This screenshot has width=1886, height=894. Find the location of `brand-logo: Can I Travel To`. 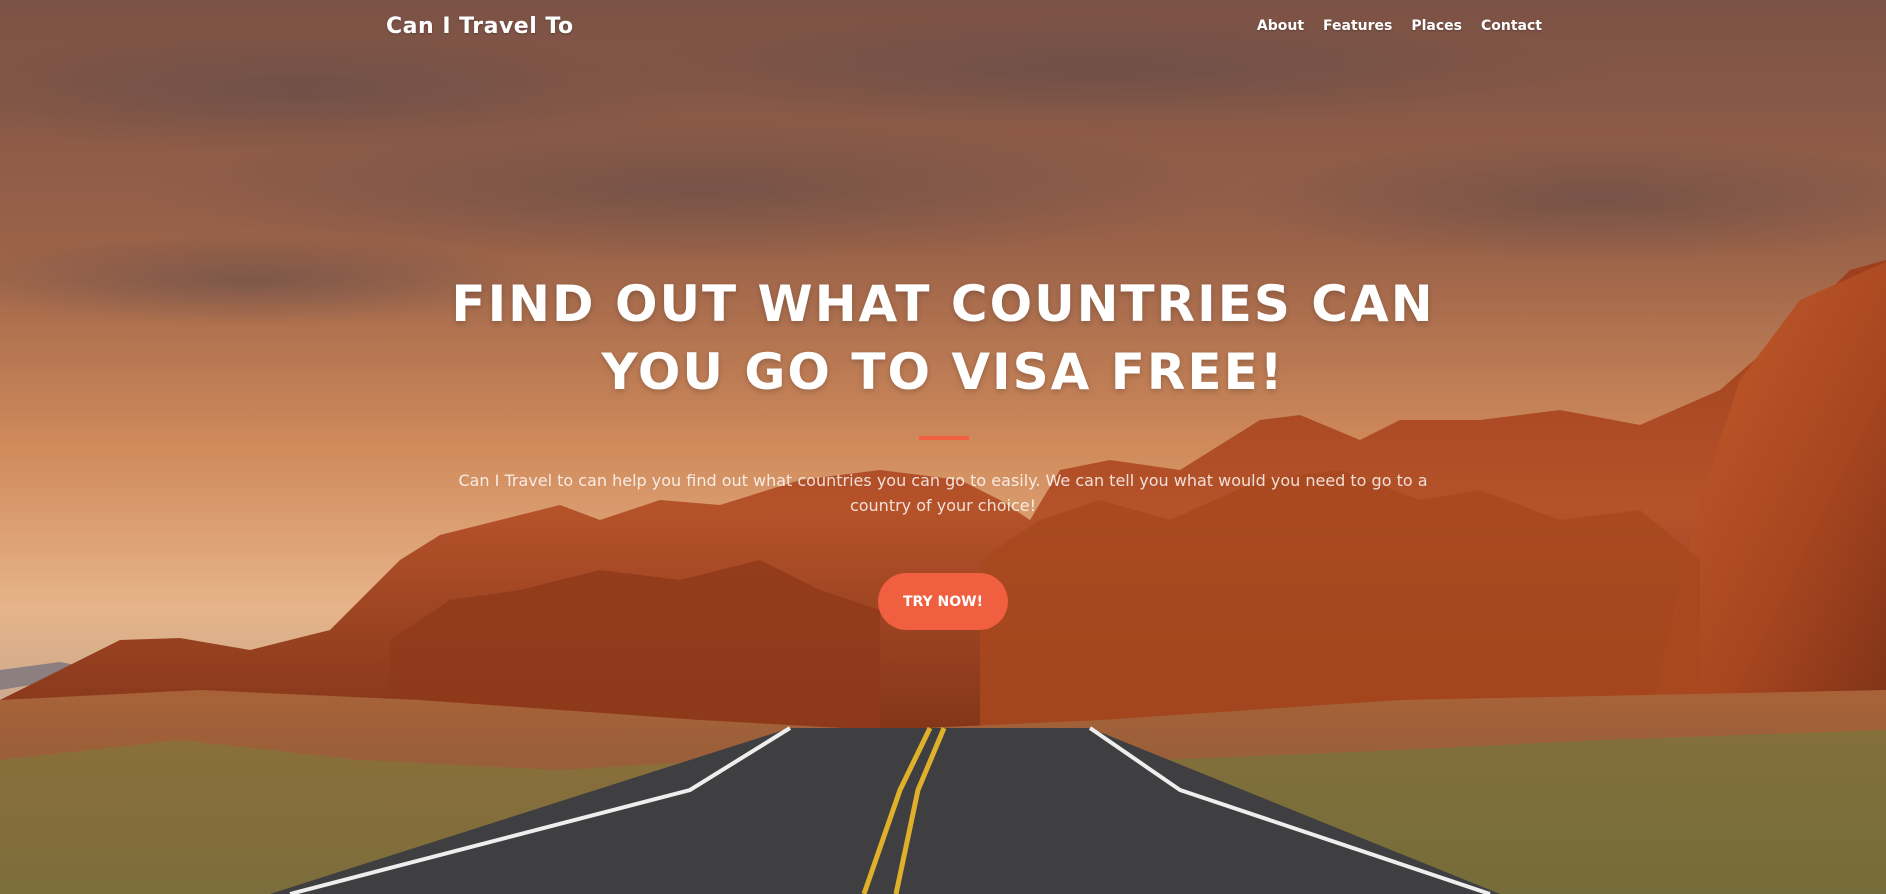

brand-logo: Can I Travel To is located at coordinates (480, 26).